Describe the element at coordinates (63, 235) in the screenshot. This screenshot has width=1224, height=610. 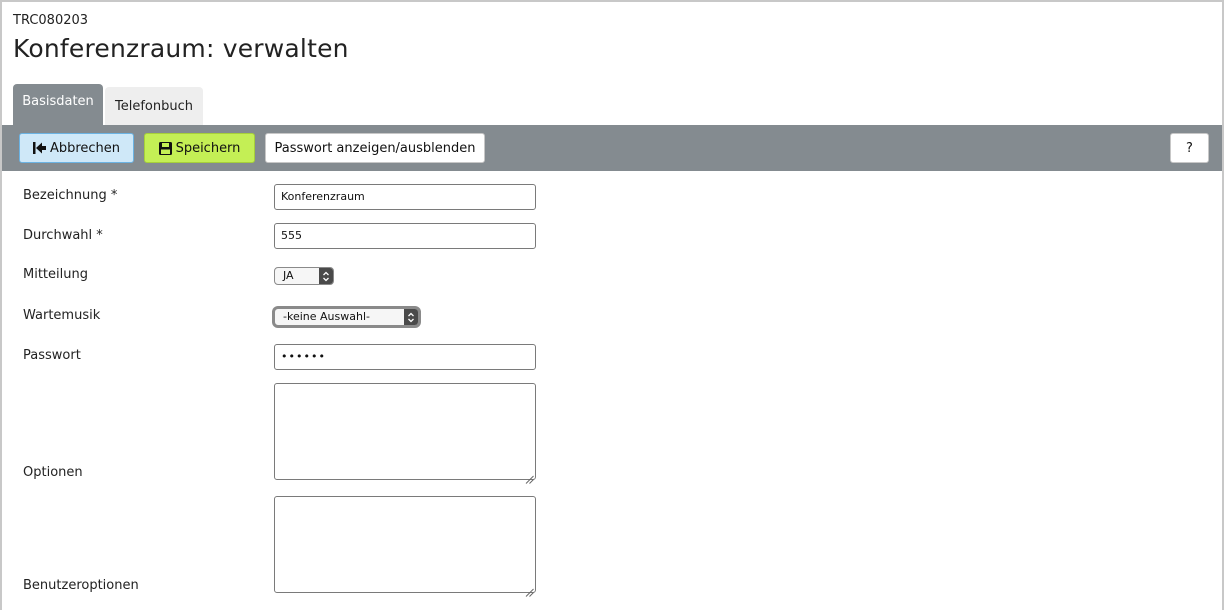
I see `durchwahl-label: Durchwahl *` at that location.